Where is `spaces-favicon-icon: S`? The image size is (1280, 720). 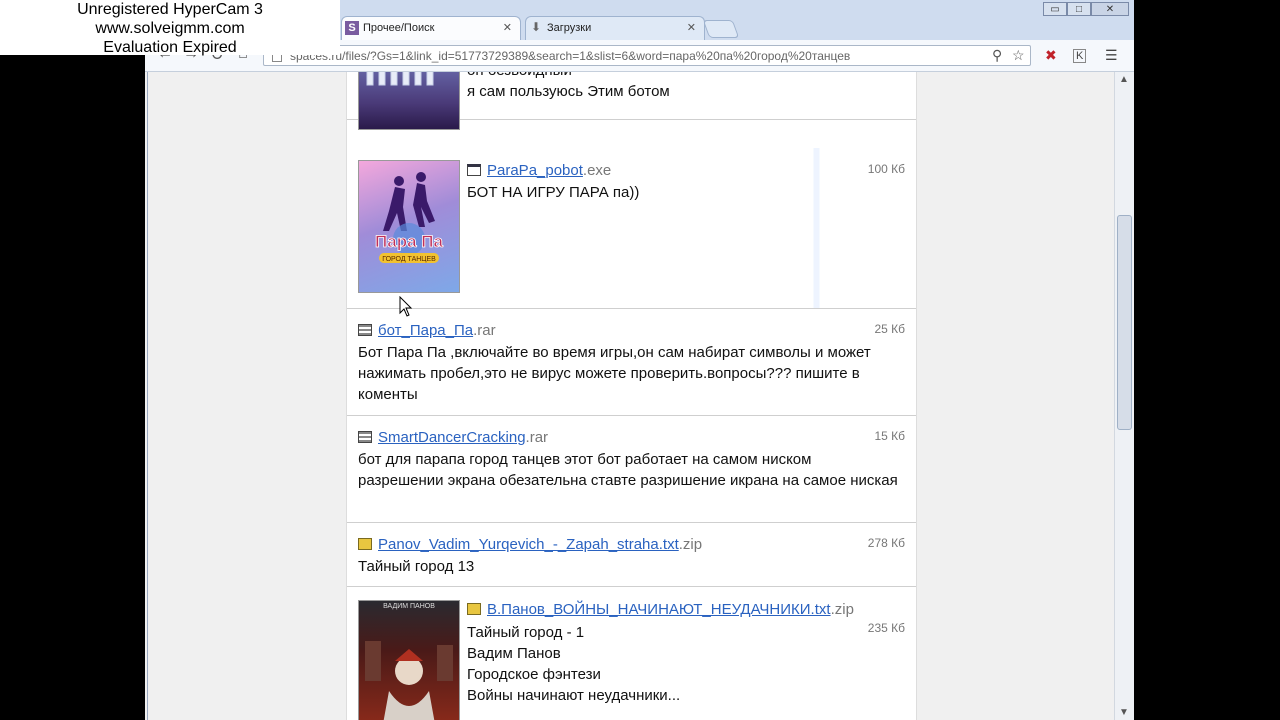
spaces-favicon-icon: S is located at coordinates (352, 28).